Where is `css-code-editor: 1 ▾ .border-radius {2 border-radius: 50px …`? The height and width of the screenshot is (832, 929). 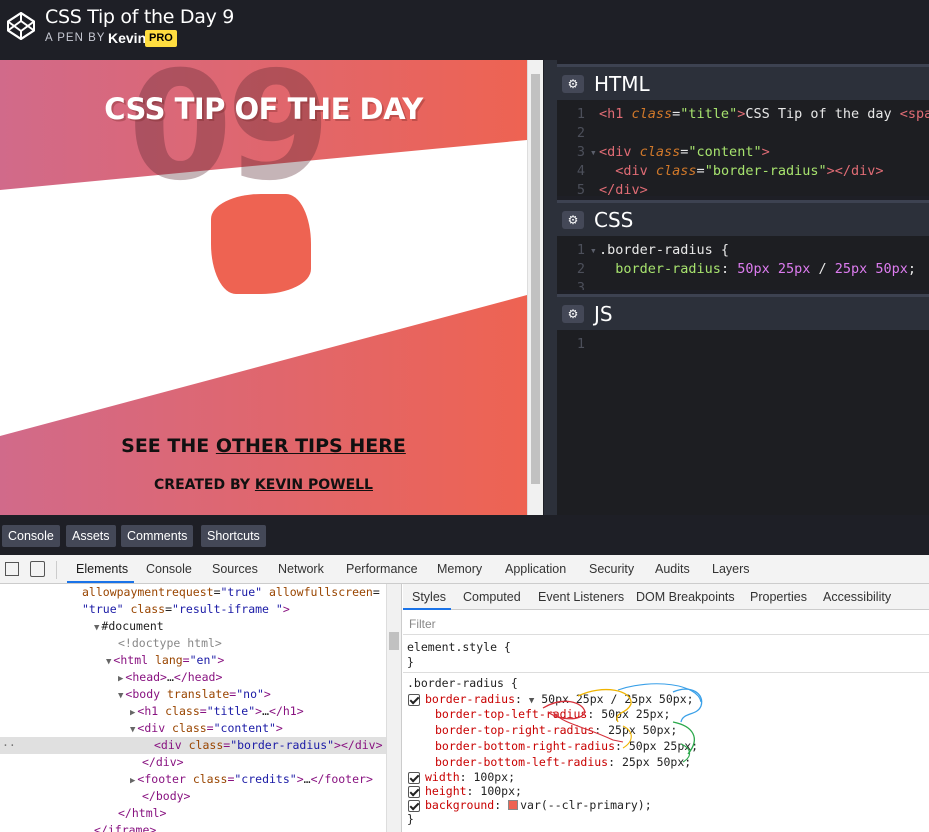 css-code-editor: 1 ▾ .border-radius {2 border-radius: 50px … is located at coordinates (743, 263).